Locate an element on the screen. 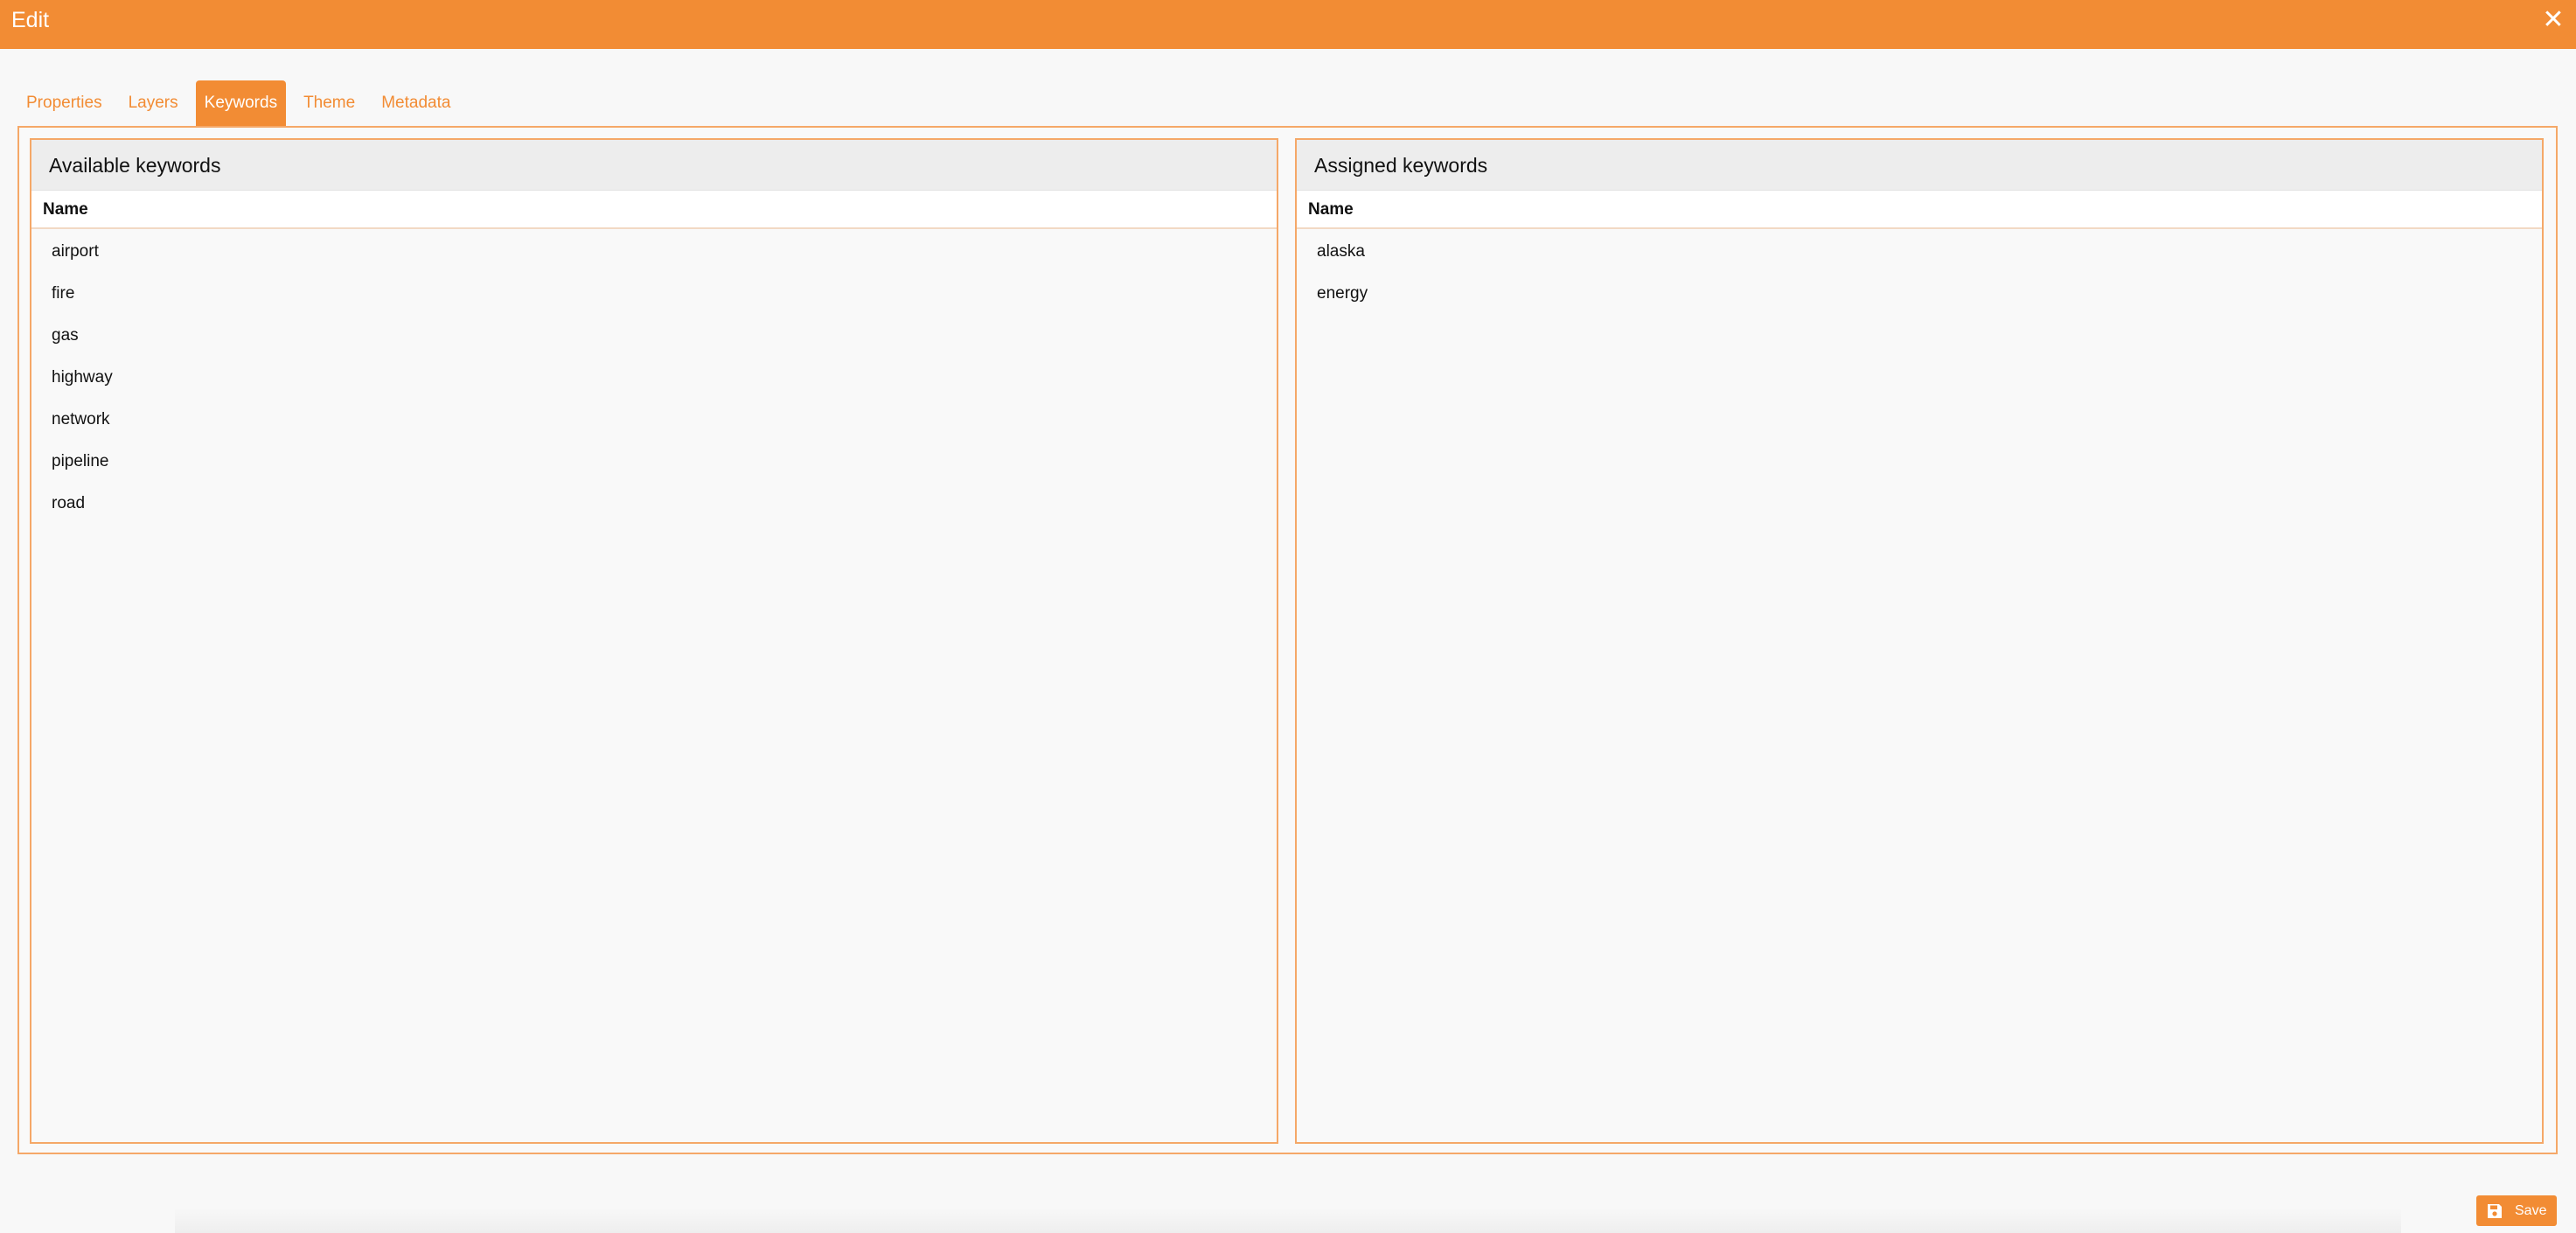 The image size is (2576, 1233). assigned-keywords-list: alaska energy is located at coordinates (1919, 272).